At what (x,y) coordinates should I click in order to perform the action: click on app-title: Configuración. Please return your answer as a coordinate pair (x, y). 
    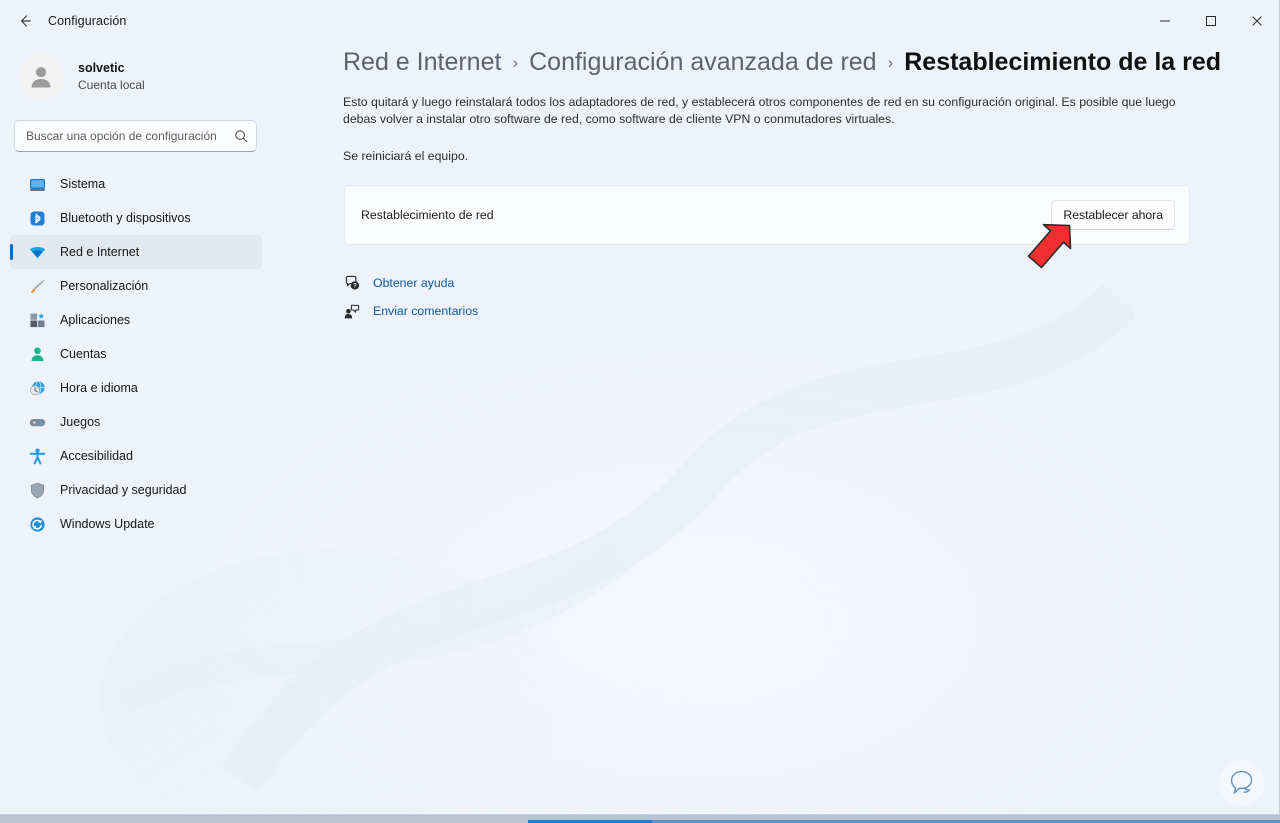
    Looking at the image, I should click on (87, 21).